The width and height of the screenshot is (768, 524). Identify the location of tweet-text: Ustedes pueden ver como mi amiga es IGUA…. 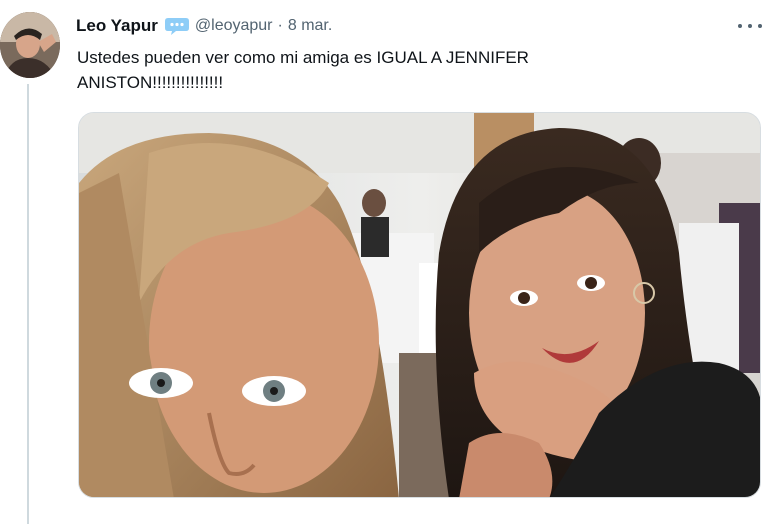
(303, 70).